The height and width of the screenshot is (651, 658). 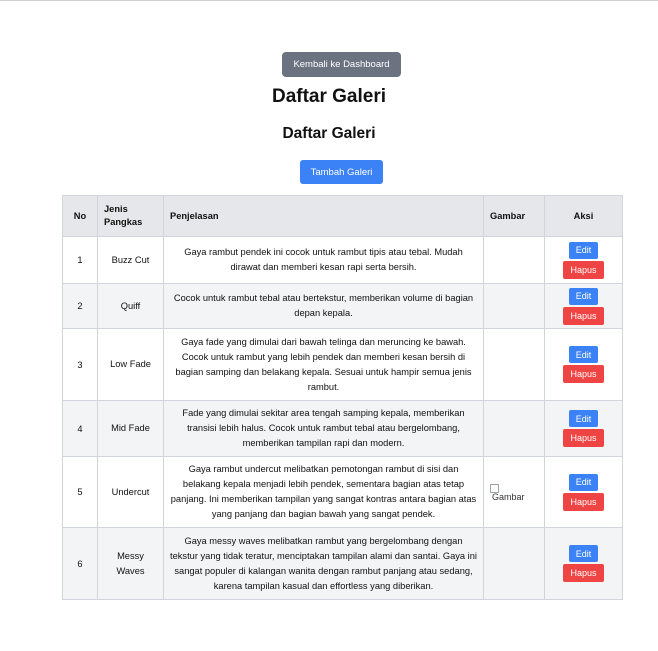 I want to click on cell-jenis-pangkas: Messy Waves, so click(x=130, y=563).